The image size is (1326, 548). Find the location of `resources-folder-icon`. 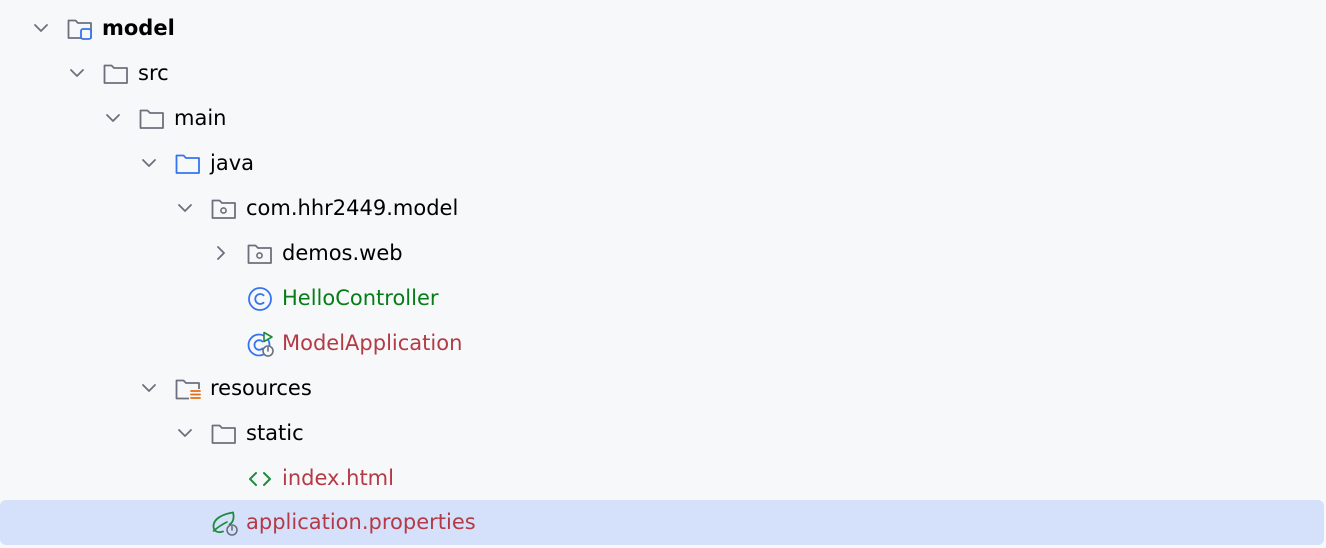

resources-folder-icon is located at coordinates (188, 389).